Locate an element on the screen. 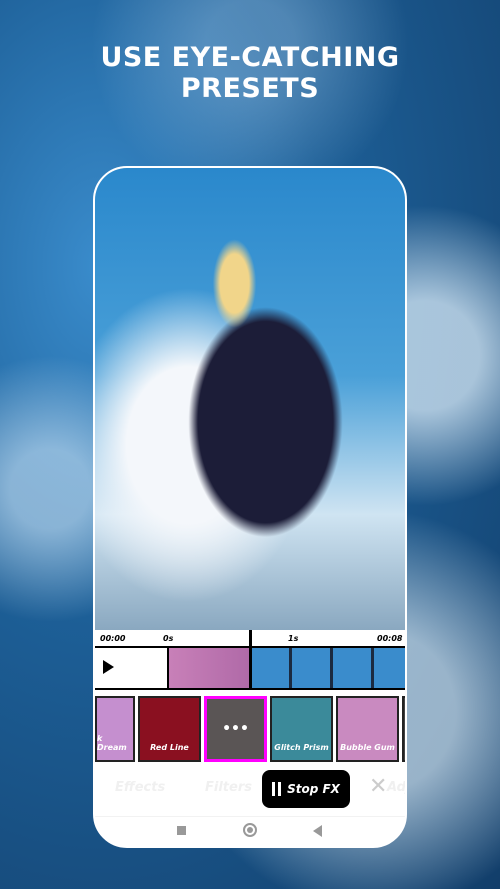  preset-item: ••• is located at coordinates (235, 729).